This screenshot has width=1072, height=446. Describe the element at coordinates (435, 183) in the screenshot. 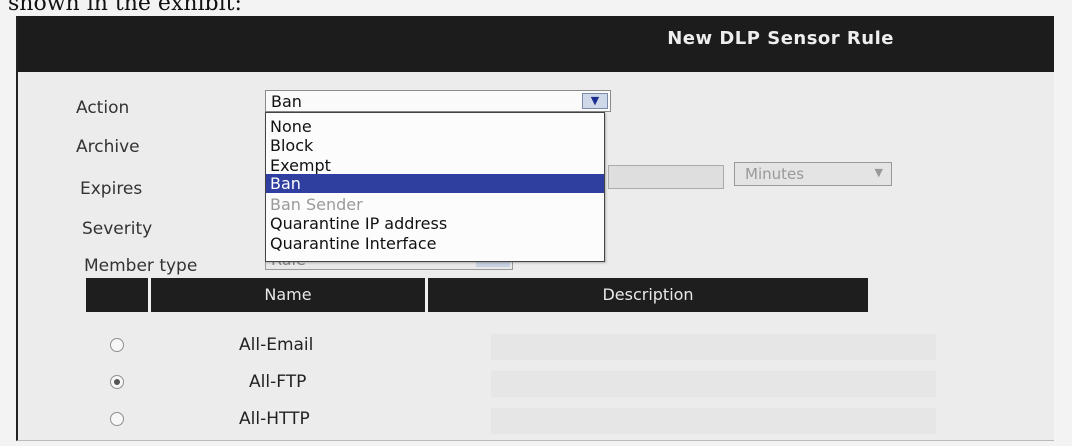

I see `dropdown-option-ban: Ban` at that location.